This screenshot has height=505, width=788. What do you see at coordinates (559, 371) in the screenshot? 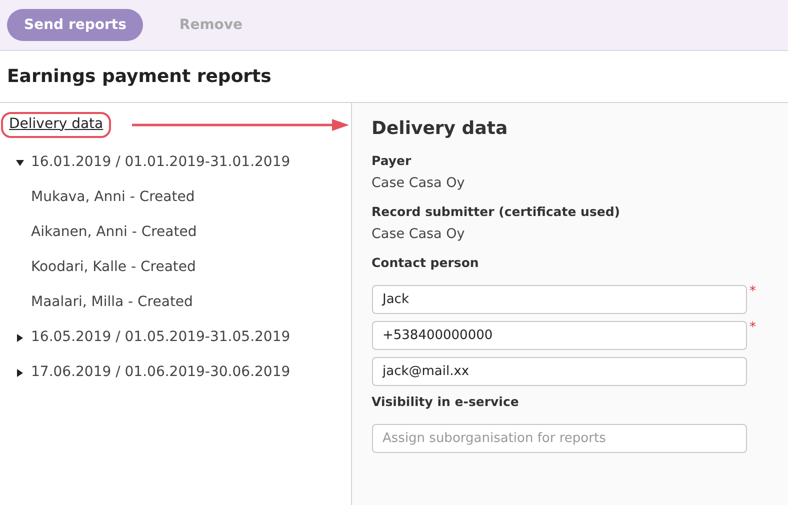
I see `input-field: jack@mail.xx` at bounding box center [559, 371].